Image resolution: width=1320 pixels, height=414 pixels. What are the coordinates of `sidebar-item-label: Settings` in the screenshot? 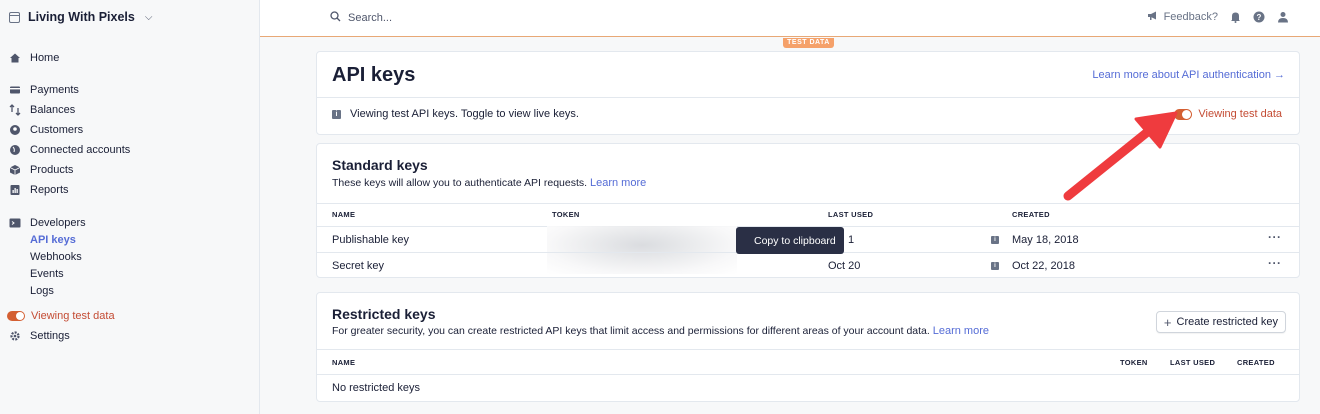 It's located at (50, 336).